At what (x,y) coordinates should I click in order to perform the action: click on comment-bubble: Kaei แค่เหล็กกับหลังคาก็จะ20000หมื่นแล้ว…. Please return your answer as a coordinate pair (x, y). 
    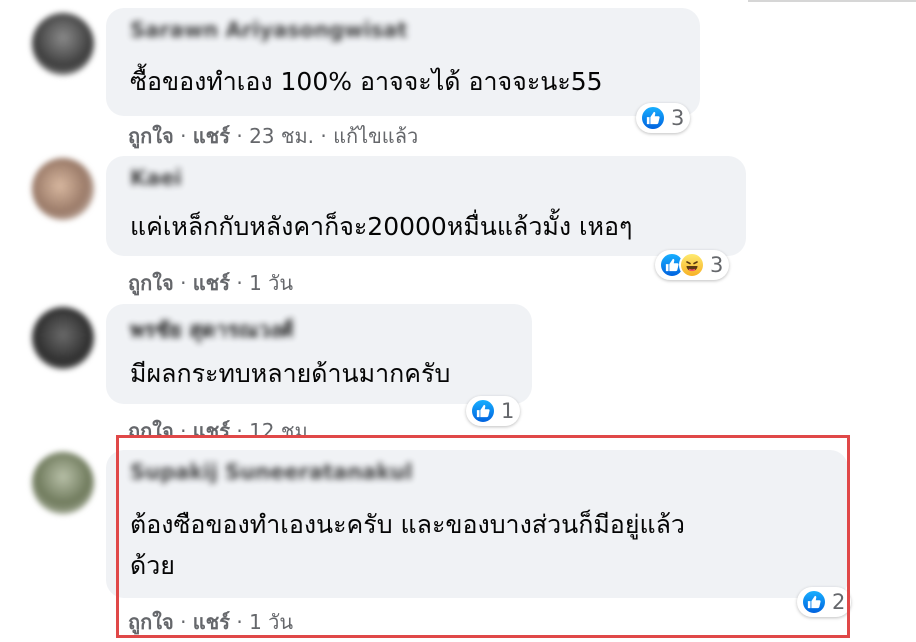
    Looking at the image, I should click on (426, 206).